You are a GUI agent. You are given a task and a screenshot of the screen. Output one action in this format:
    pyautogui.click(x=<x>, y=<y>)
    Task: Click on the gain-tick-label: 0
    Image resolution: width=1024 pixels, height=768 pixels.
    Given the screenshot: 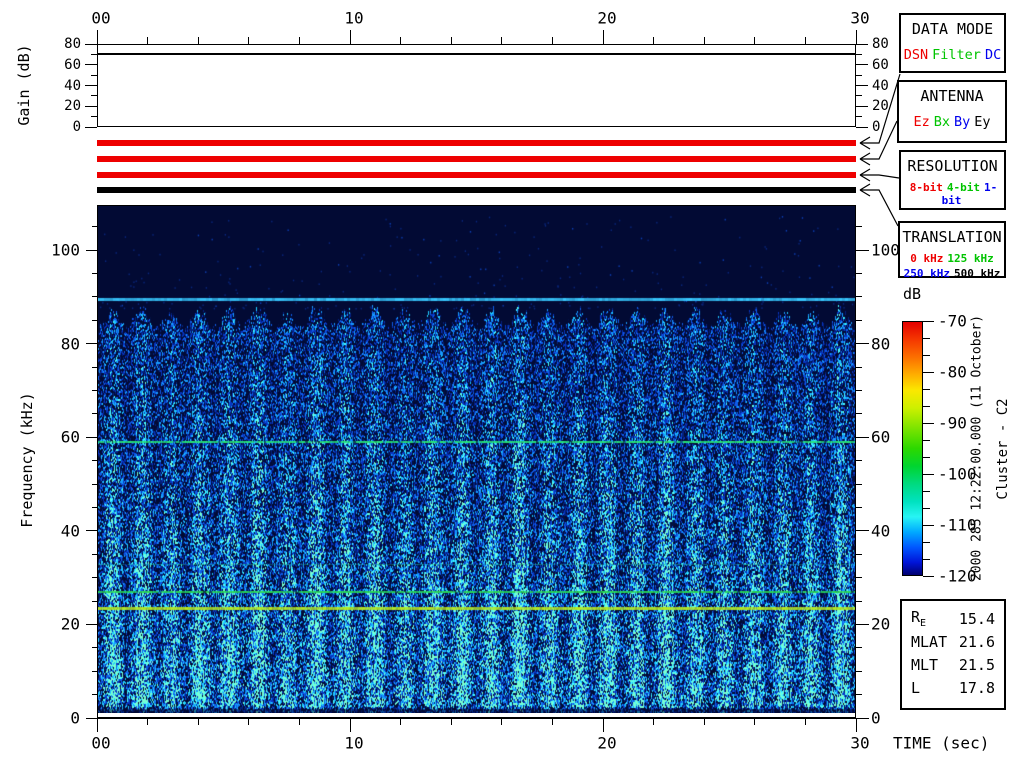 What is the action you would take?
    pyautogui.click(x=76, y=127)
    